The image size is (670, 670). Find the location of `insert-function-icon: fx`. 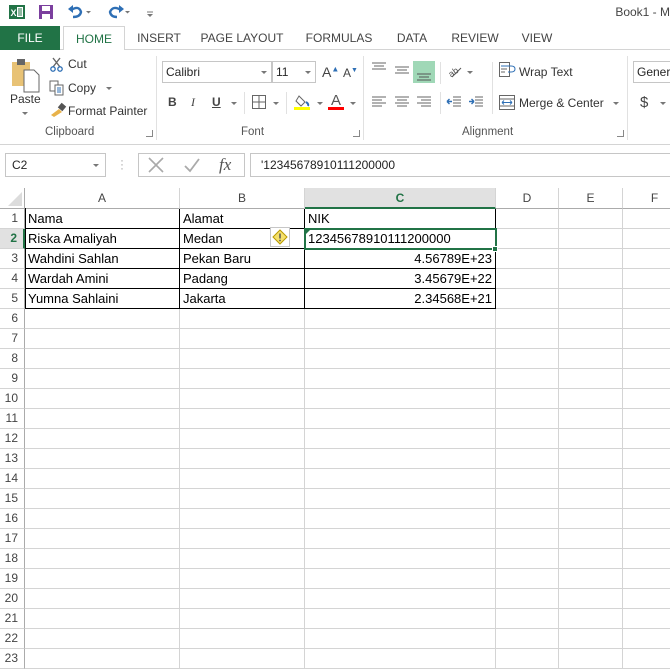

insert-function-icon: fx is located at coordinates (225, 165).